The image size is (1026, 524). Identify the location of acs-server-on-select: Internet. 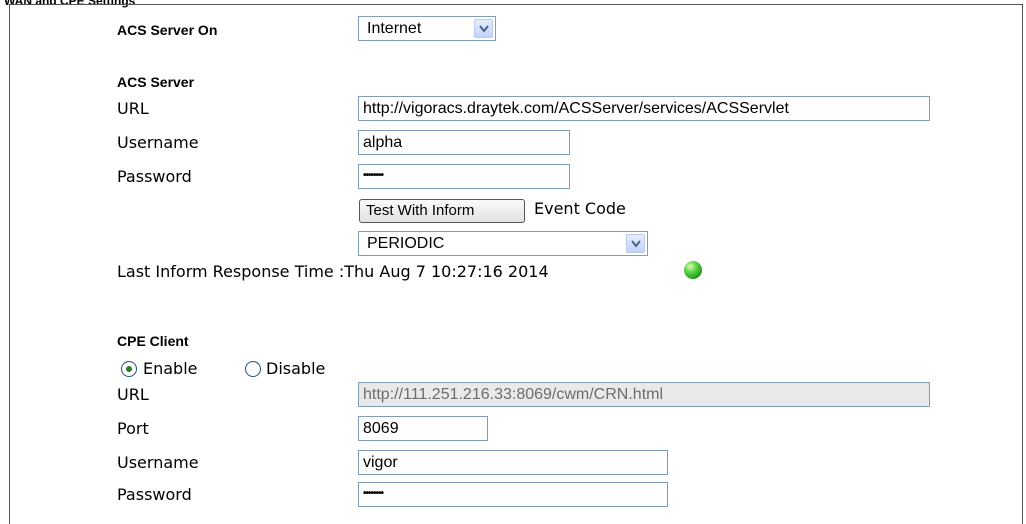
(427, 28).